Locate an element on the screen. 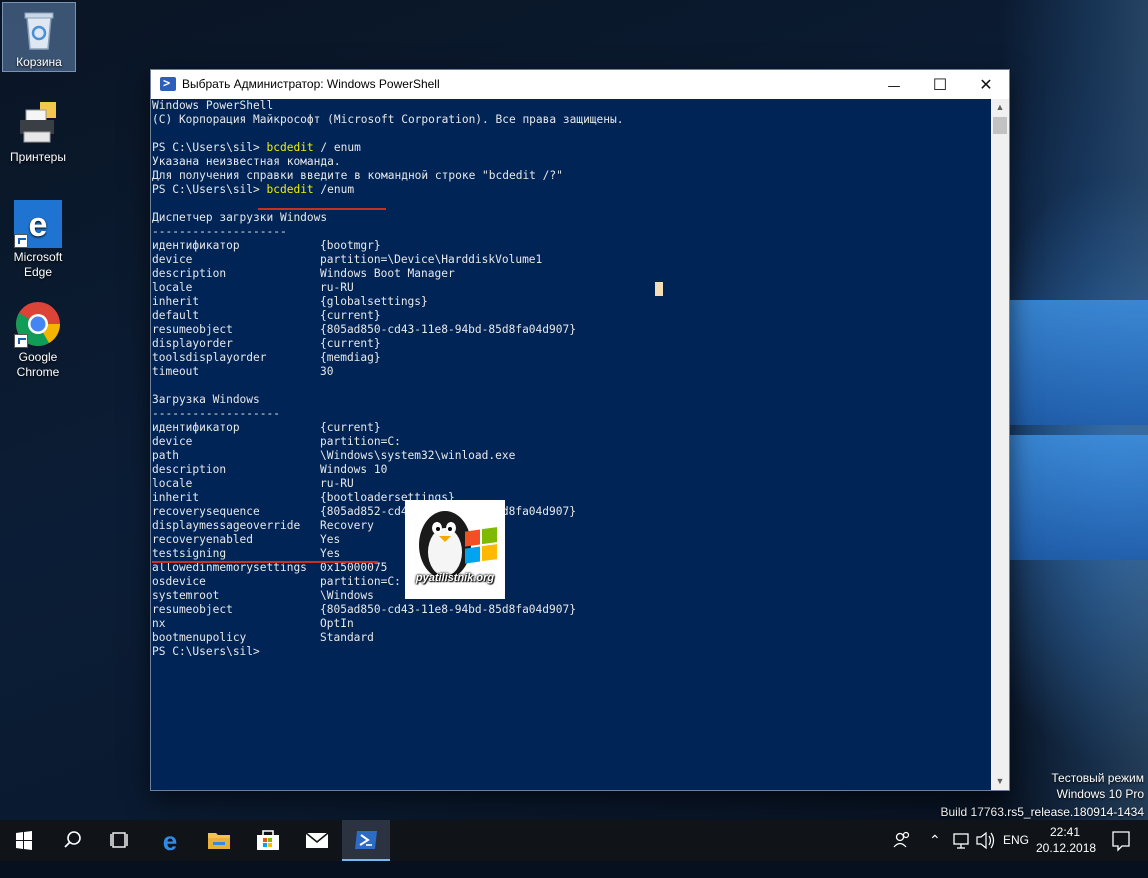  command-args: / enum is located at coordinates (337, 147).